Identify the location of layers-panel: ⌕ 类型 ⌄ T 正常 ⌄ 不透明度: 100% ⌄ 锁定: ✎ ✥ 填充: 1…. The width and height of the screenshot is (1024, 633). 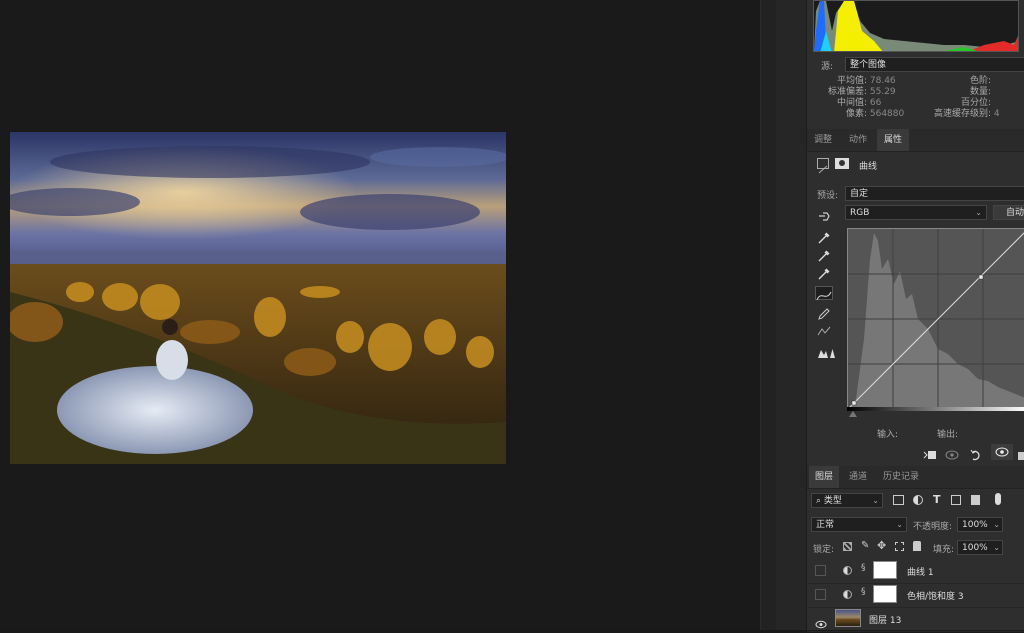
(915, 560).